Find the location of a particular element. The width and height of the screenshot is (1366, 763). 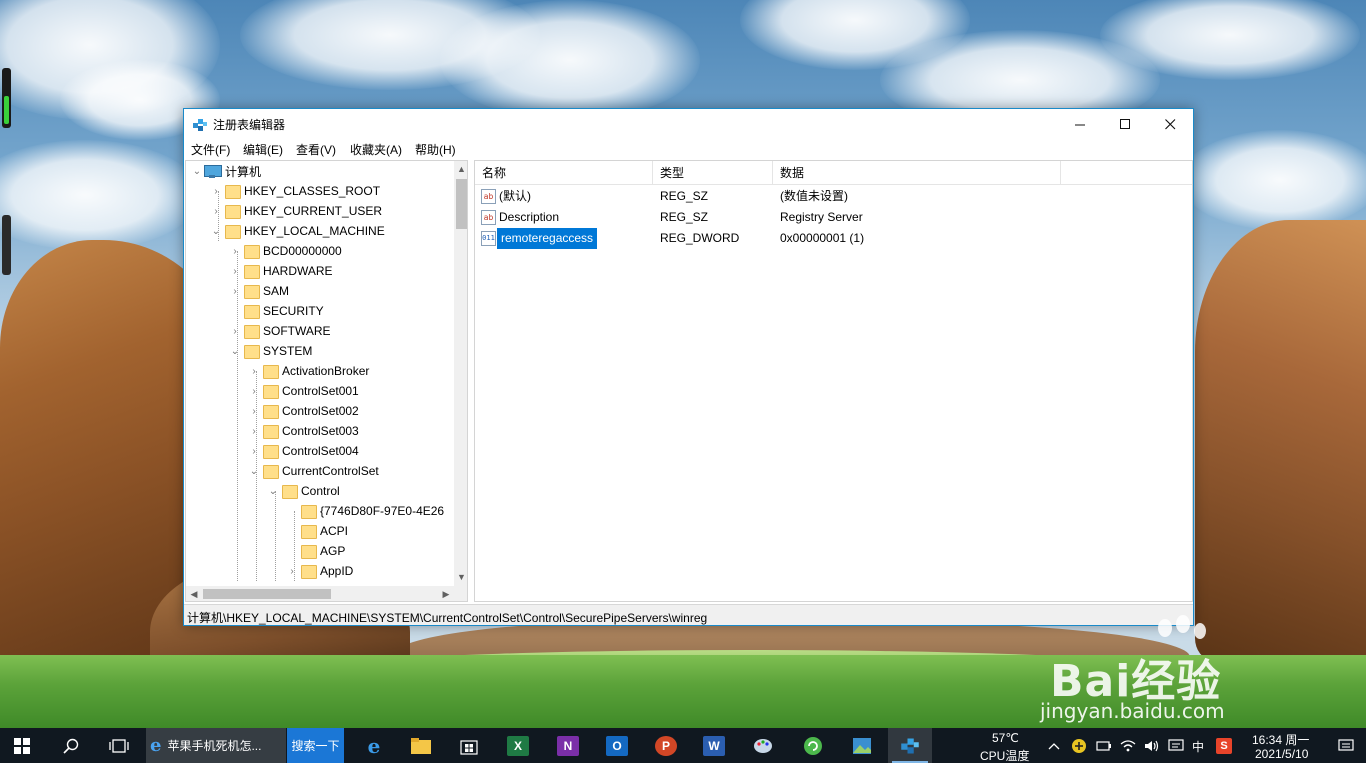

scroll-left-icon: ◀ is located at coordinates (194, 593).